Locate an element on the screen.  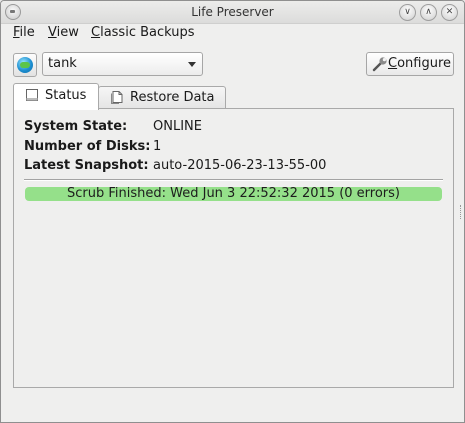
close-icon: ✕ is located at coordinates (449, 12).